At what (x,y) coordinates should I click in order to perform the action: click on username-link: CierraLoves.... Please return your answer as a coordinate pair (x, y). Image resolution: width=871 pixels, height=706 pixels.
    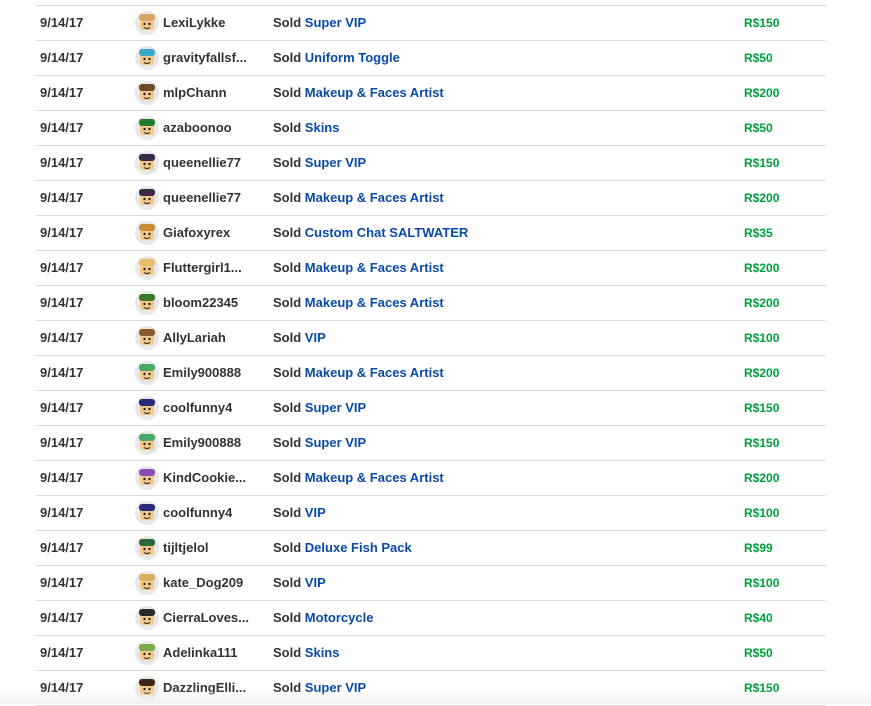
    Looking at the image, I should click on (206, 618).